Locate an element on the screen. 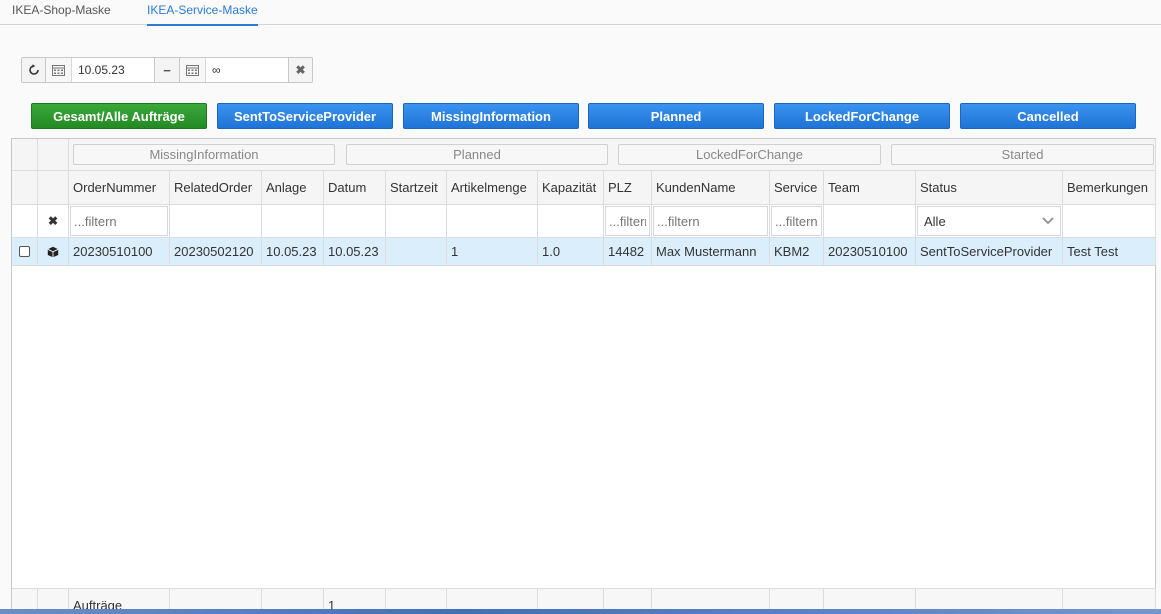  filter-plz-input is located at coordinates (627, 221).